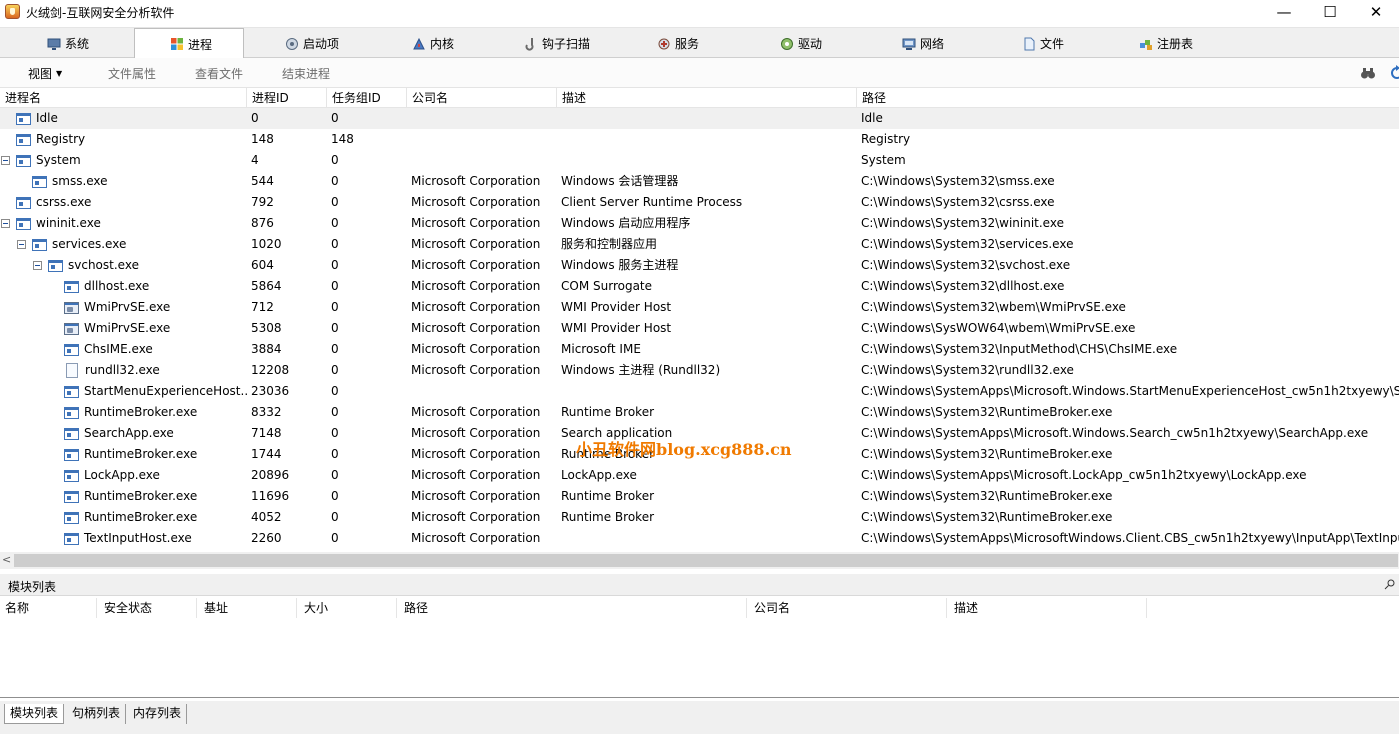  I want to click on cell-group-id: 0, so click(335, 286).